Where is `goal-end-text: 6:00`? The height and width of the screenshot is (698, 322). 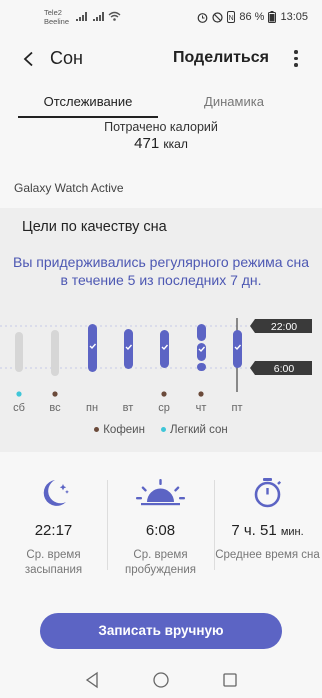 goal-end-text: 6:00 is located at coordinates (284, 369).